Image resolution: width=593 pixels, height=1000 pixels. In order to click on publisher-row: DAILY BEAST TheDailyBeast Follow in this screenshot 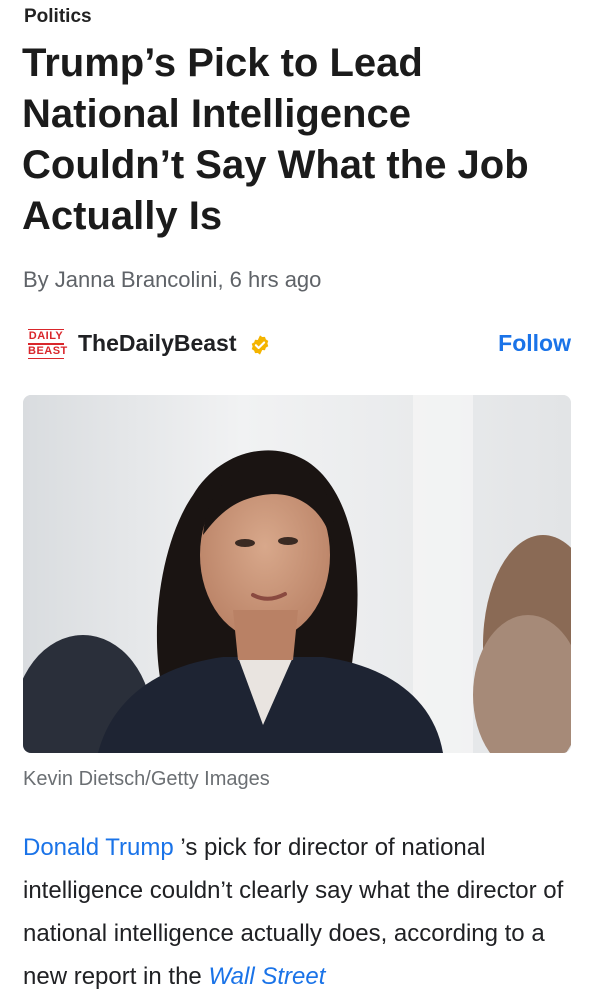, I will do `click(296, 344)`.